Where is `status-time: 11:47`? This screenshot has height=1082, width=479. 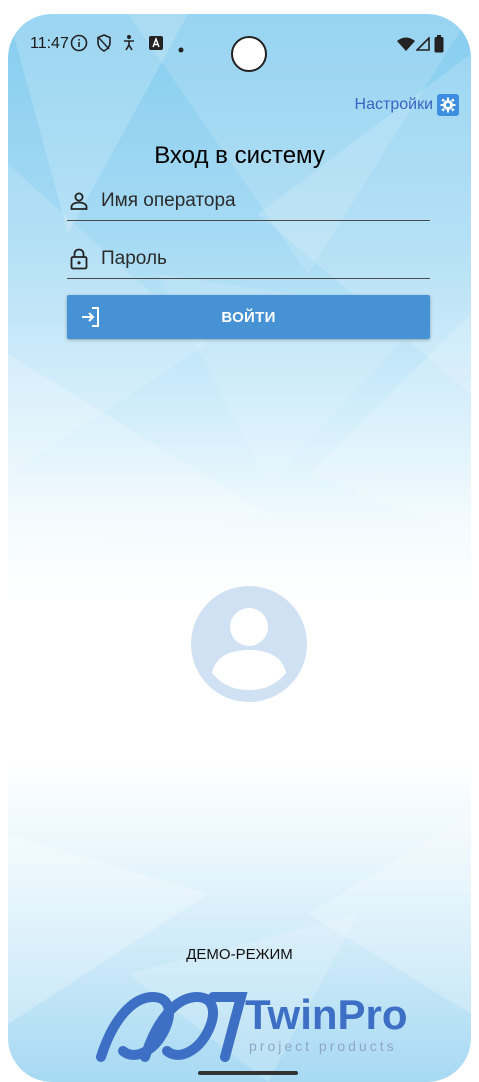 status-time: 11:47 is located at coordinates (49, 43).